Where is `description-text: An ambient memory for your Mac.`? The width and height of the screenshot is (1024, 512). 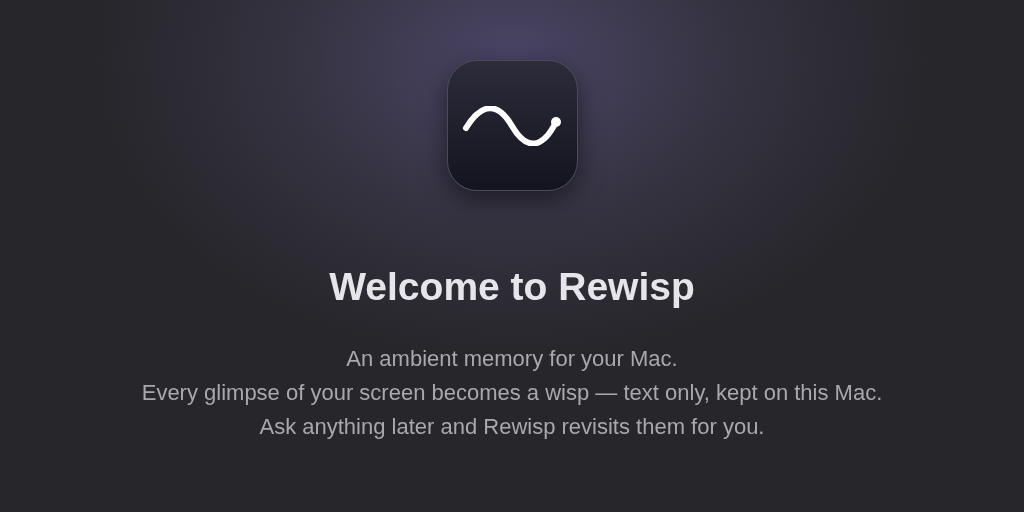
description-text: An ambient memory for your Mac. is located at coordinates (512, 358).